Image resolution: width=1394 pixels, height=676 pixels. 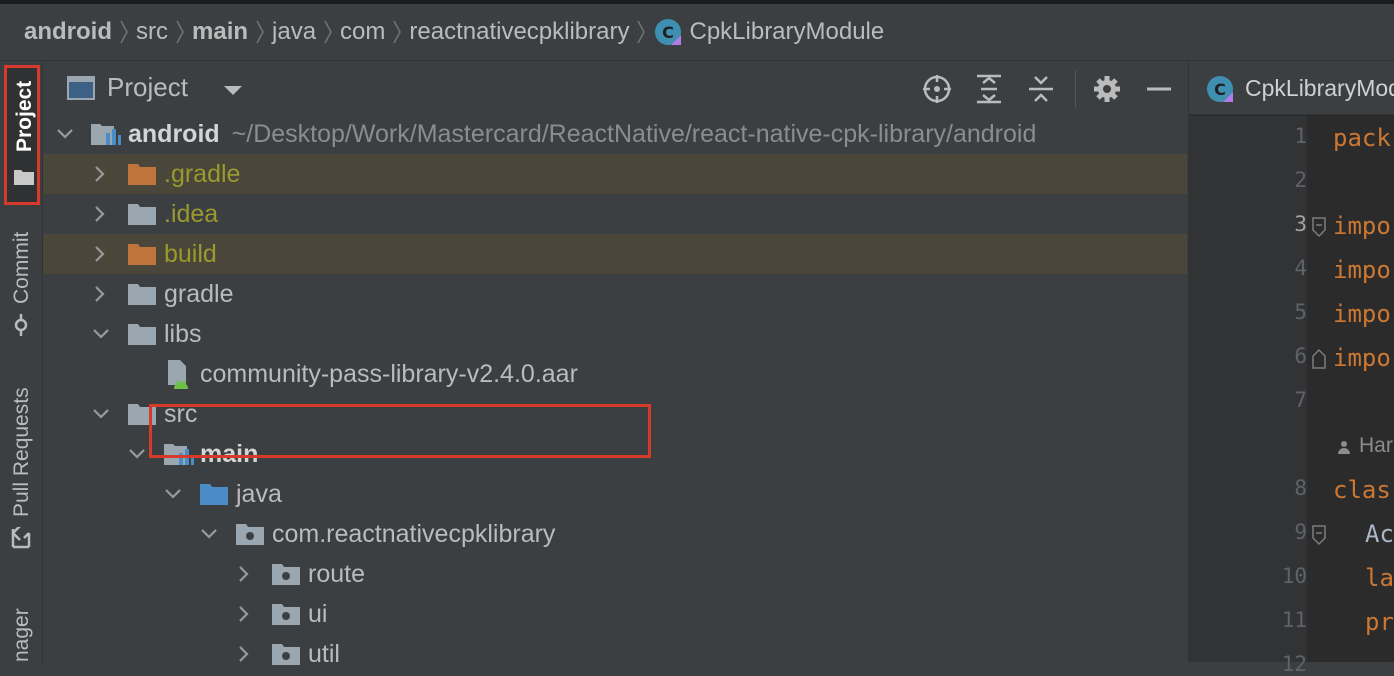 What do you see at coordinates (989, 89) in the screenshot?
I see `expand-all-icon` at bounding box center [989, 89].